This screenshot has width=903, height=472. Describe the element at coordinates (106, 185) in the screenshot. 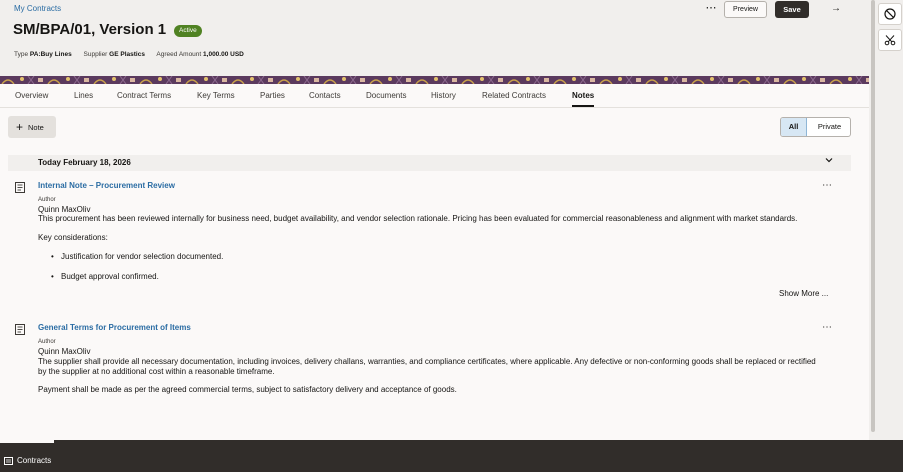

I see `note-title: Internal Note – Procurement Review` at that location.